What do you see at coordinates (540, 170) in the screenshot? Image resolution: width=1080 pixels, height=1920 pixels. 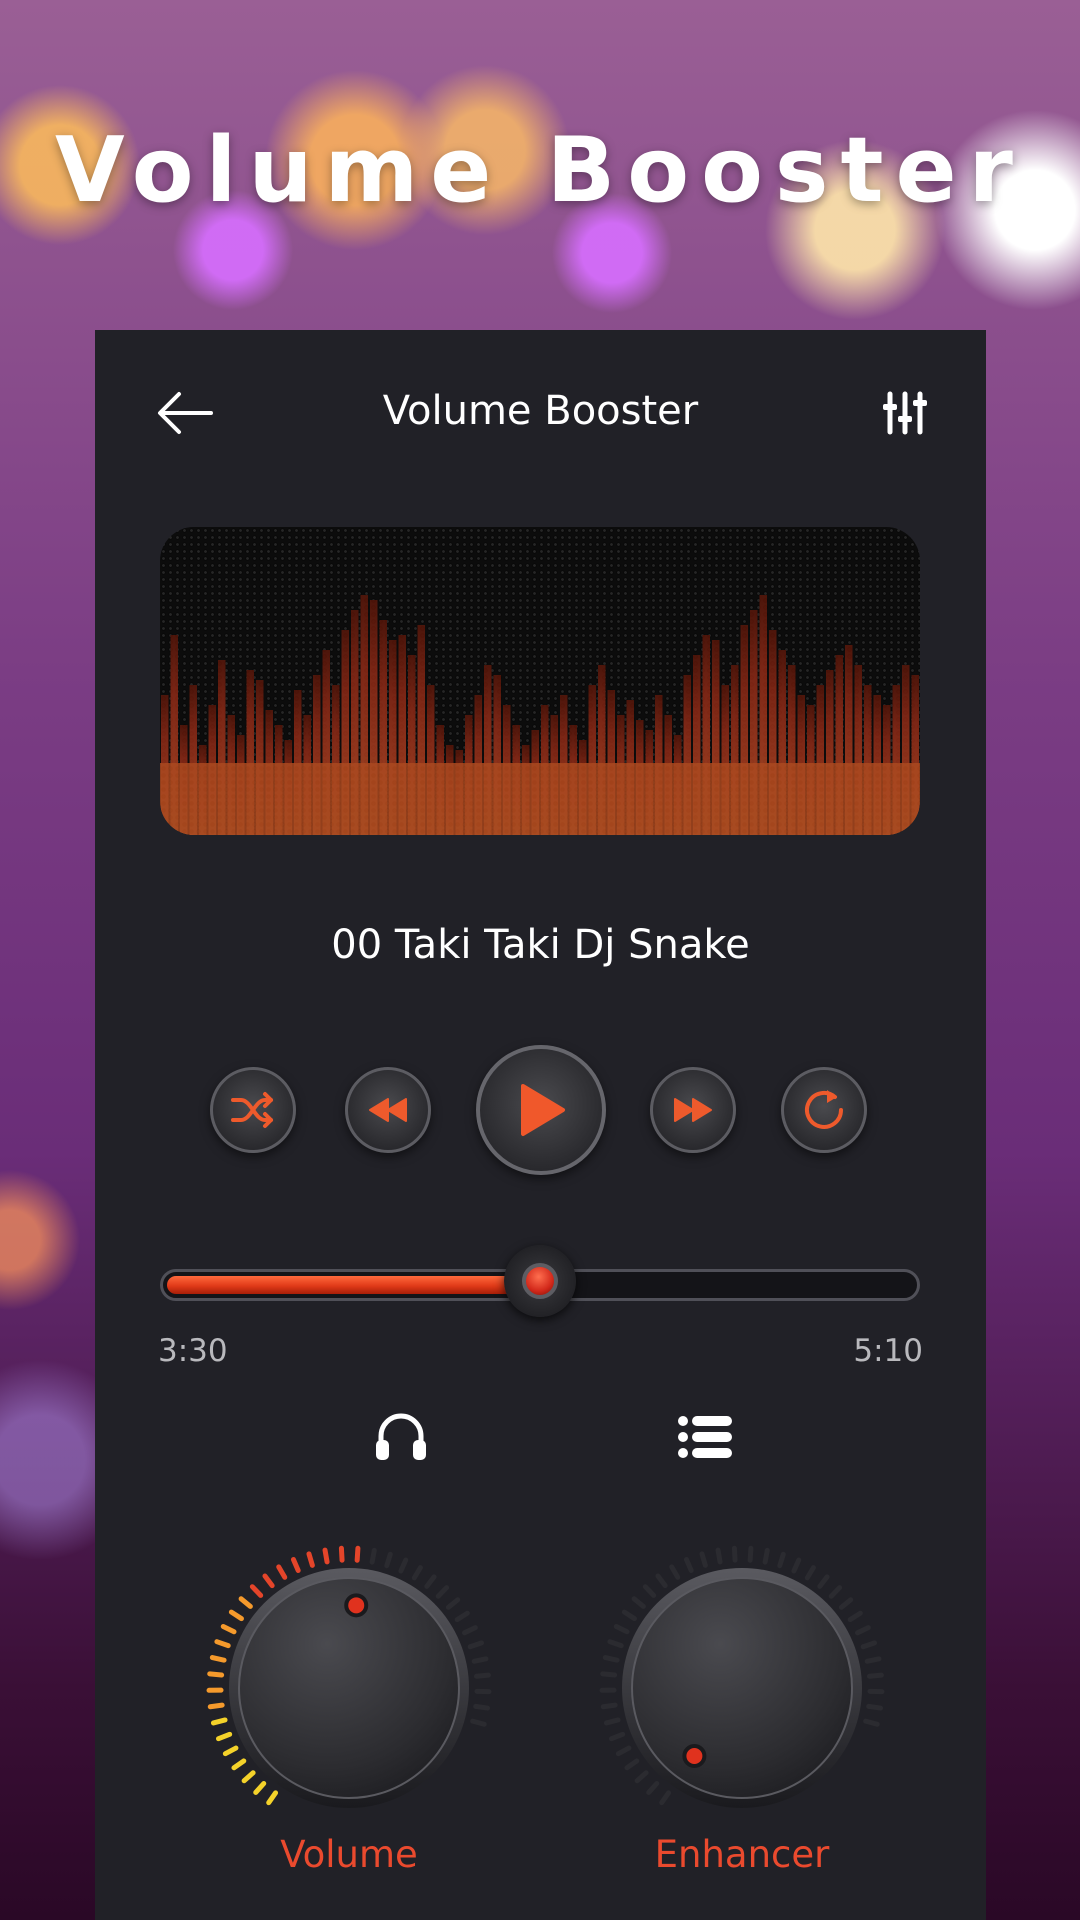 I see `hero-title: Volume Booster` at bounding box center [540, 170].